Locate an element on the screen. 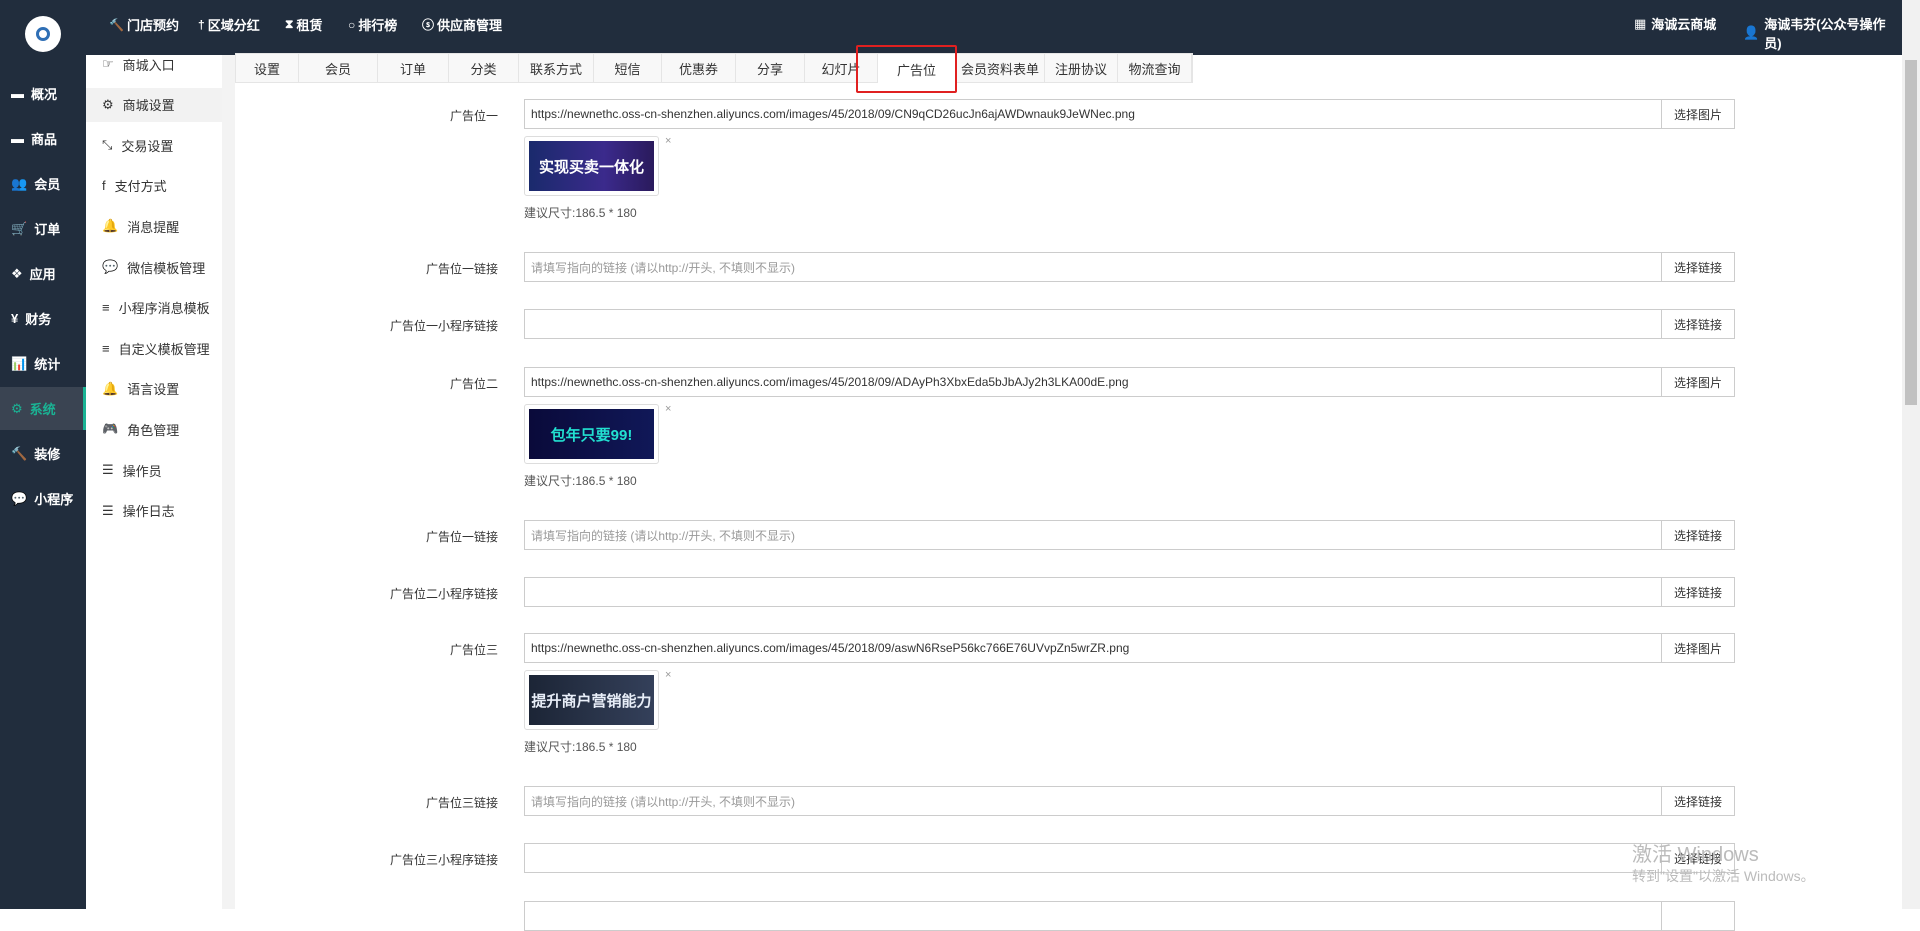 This screenshot has width=1920, height=931. subnav-label: 操作日志 is located at coordinates (148, 512).